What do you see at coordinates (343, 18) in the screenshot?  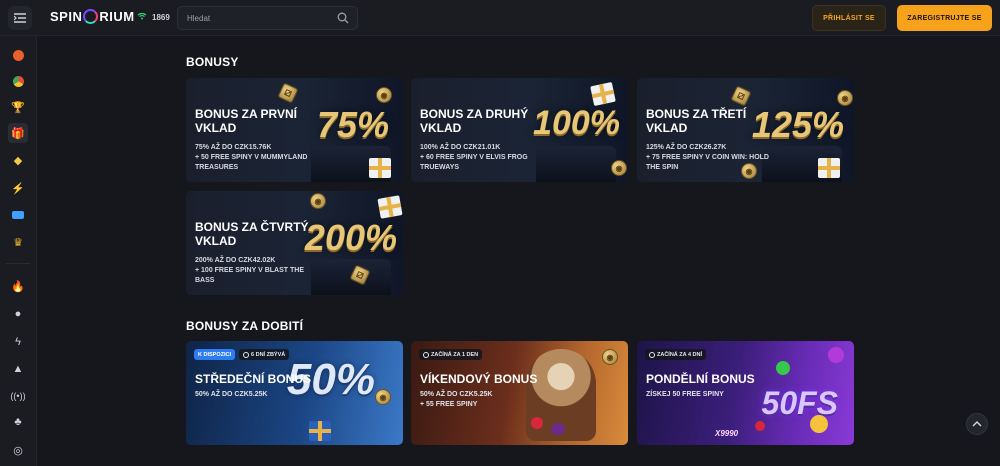 I see `search-icon` at bounding box center [343, 18].